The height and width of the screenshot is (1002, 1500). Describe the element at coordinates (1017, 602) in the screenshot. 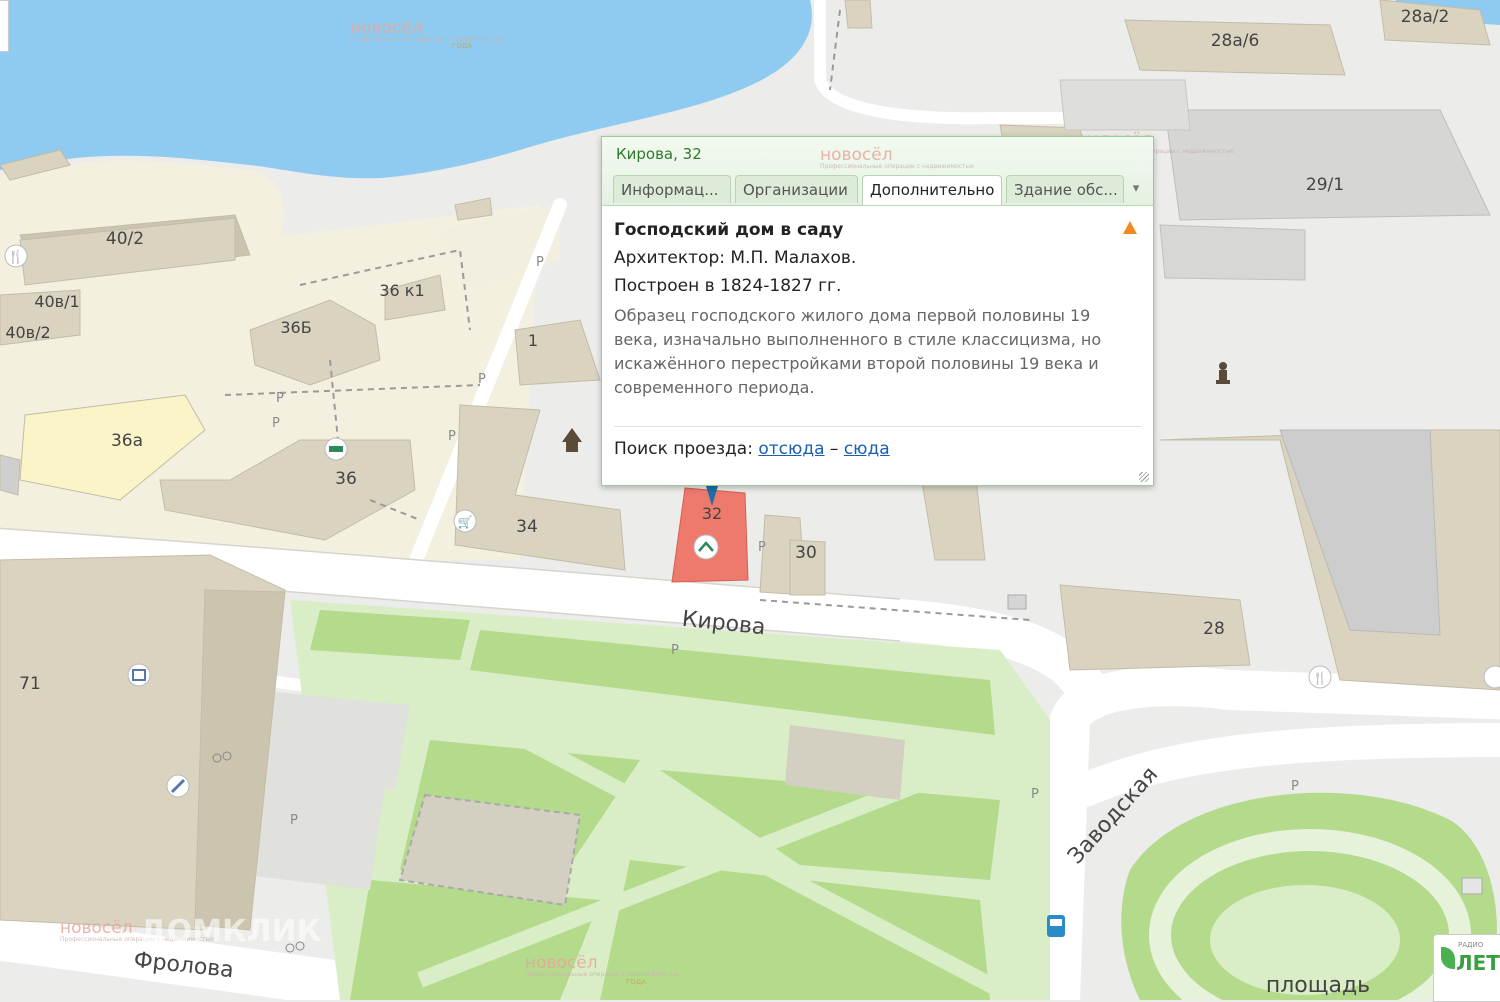

I see `entrance-marker-icon` at that location.